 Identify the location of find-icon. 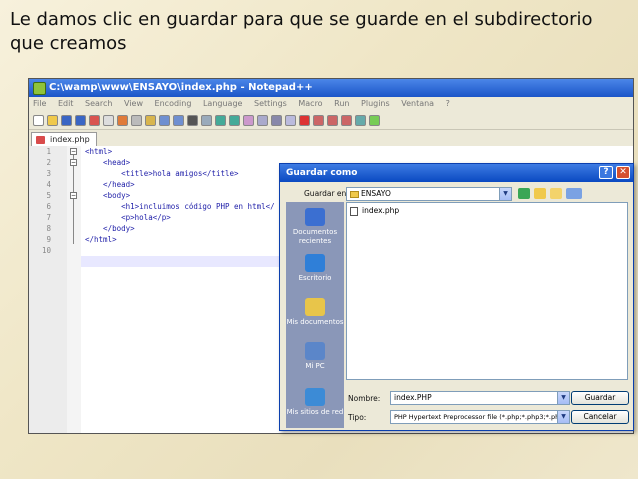
(192, 120).